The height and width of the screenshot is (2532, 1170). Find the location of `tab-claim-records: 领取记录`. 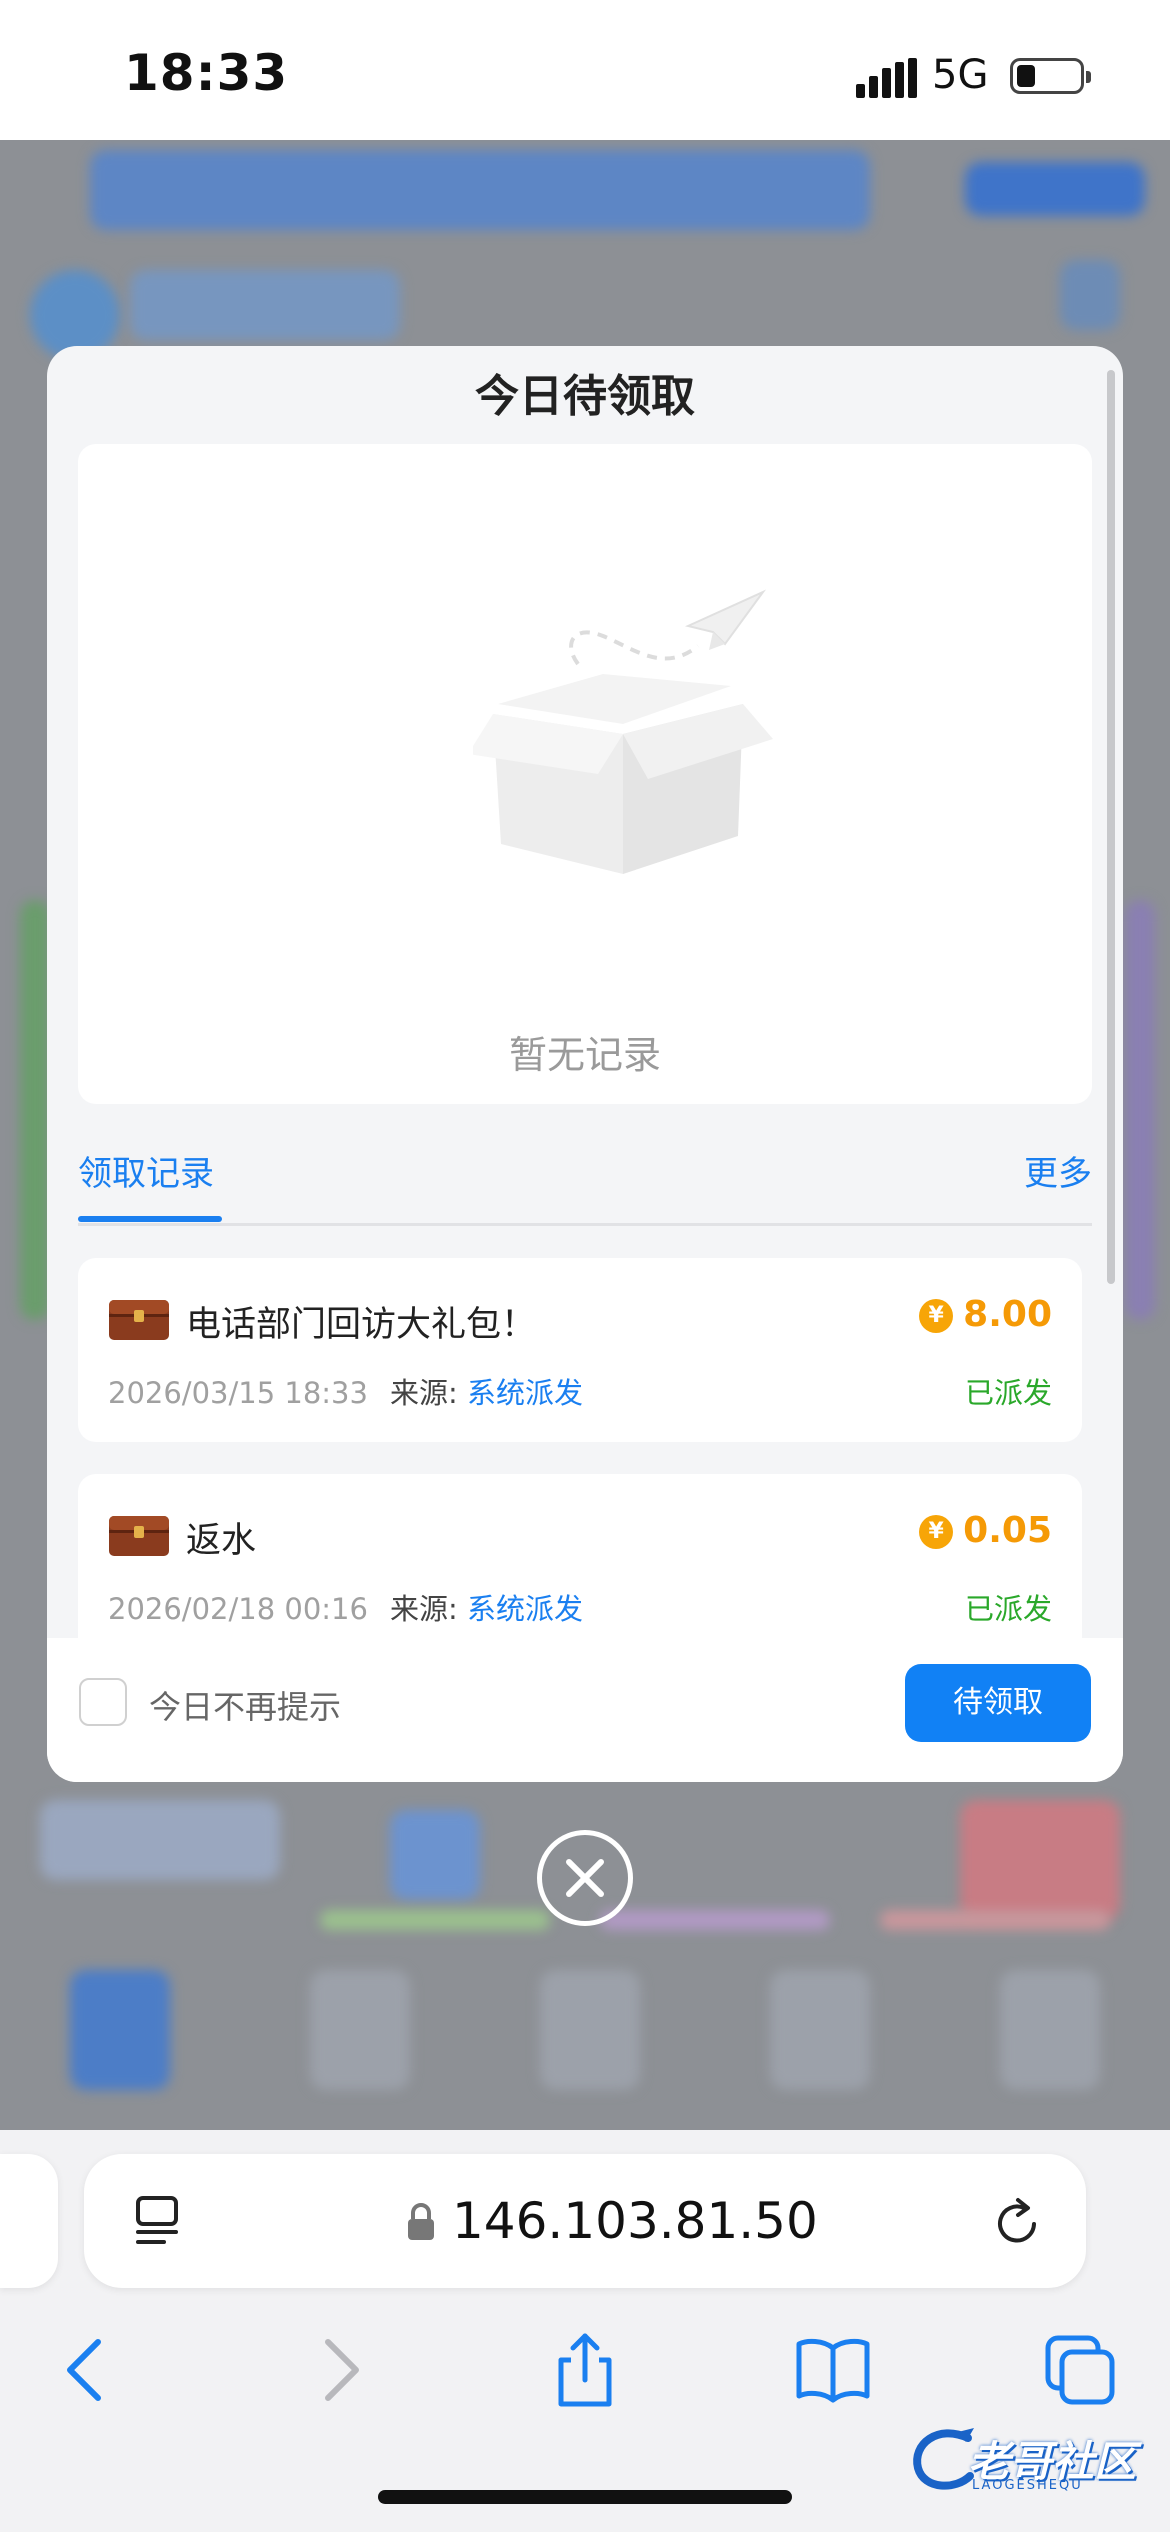

tab-claim-records: 领取记录 is located at coordinates (146, 1170).